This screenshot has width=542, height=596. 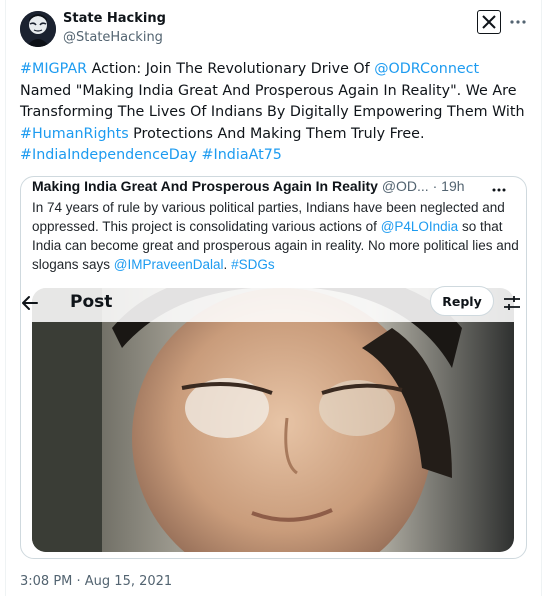 What do you see at coordinates (276, 133) in the screenshot?
I see `text-segment: Protections And Making Them Truly Free.` at bounding box center [276, 133].